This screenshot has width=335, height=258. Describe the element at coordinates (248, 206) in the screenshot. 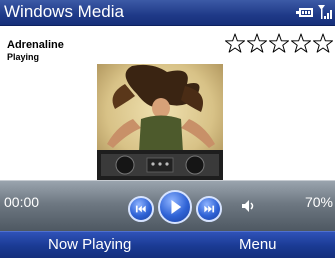

I see `speaker-icon` at that location.